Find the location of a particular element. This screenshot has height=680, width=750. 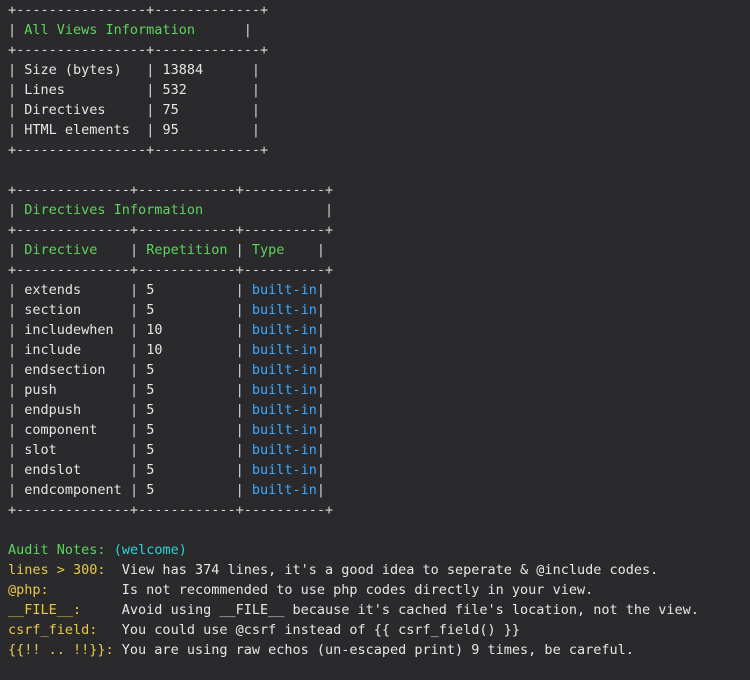

audit-note-key: lines > 300: is located at coordinates (65, 570).